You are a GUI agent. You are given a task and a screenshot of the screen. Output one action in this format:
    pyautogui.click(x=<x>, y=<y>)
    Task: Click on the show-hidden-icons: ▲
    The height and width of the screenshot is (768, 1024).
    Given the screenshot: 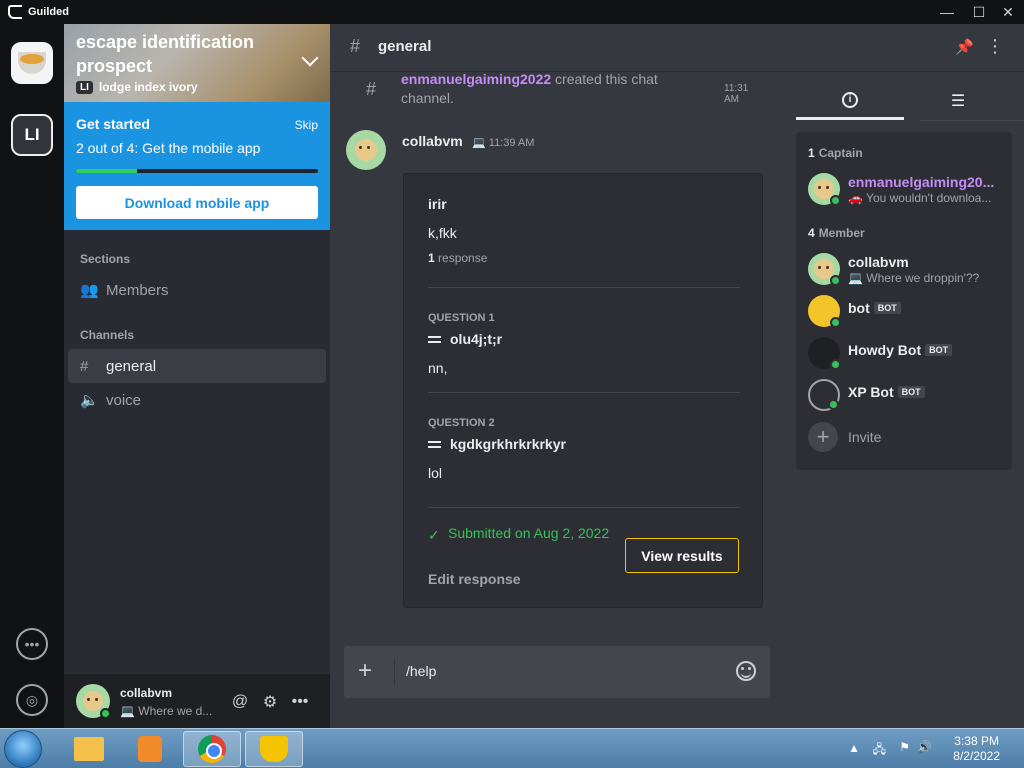 What is the action you would take?
    pyautogui.click(x=854, y=748)
    